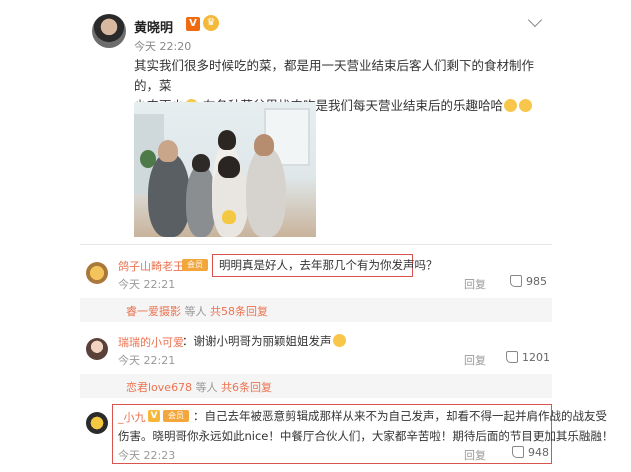 This screenshot has width=631, height=472. What do you see at coordinates (535, 20) in the screenshot?
I see `chevron-down-icon` at bounding box center [535, 20].